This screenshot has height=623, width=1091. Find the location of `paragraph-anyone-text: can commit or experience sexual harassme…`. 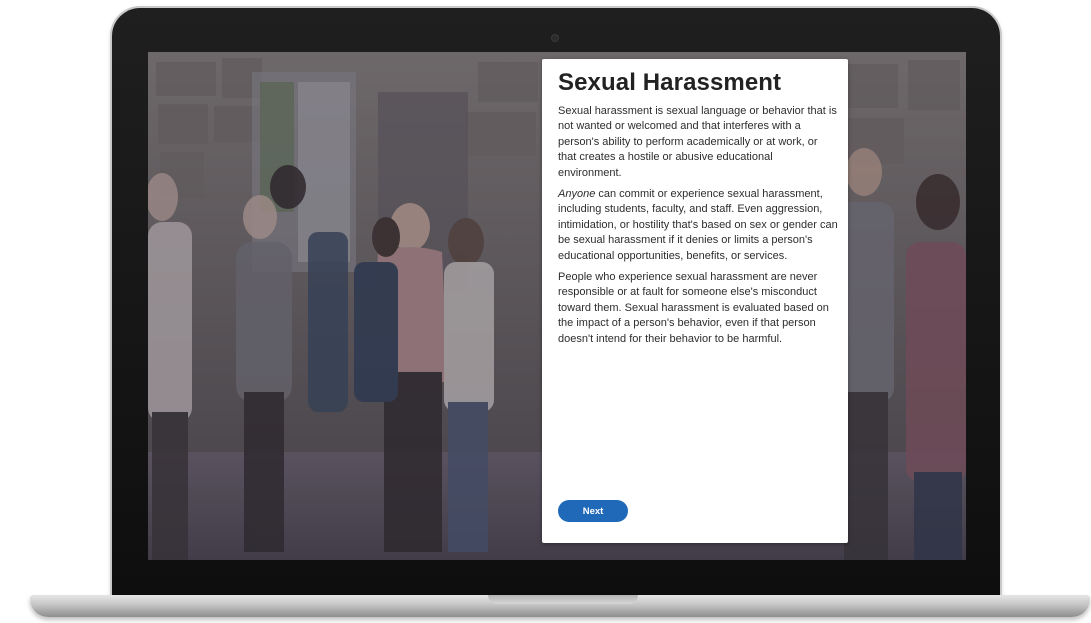

paragraph-anyone-text: can commit or experience sexual harassme… is located at coordinates (698, 225).